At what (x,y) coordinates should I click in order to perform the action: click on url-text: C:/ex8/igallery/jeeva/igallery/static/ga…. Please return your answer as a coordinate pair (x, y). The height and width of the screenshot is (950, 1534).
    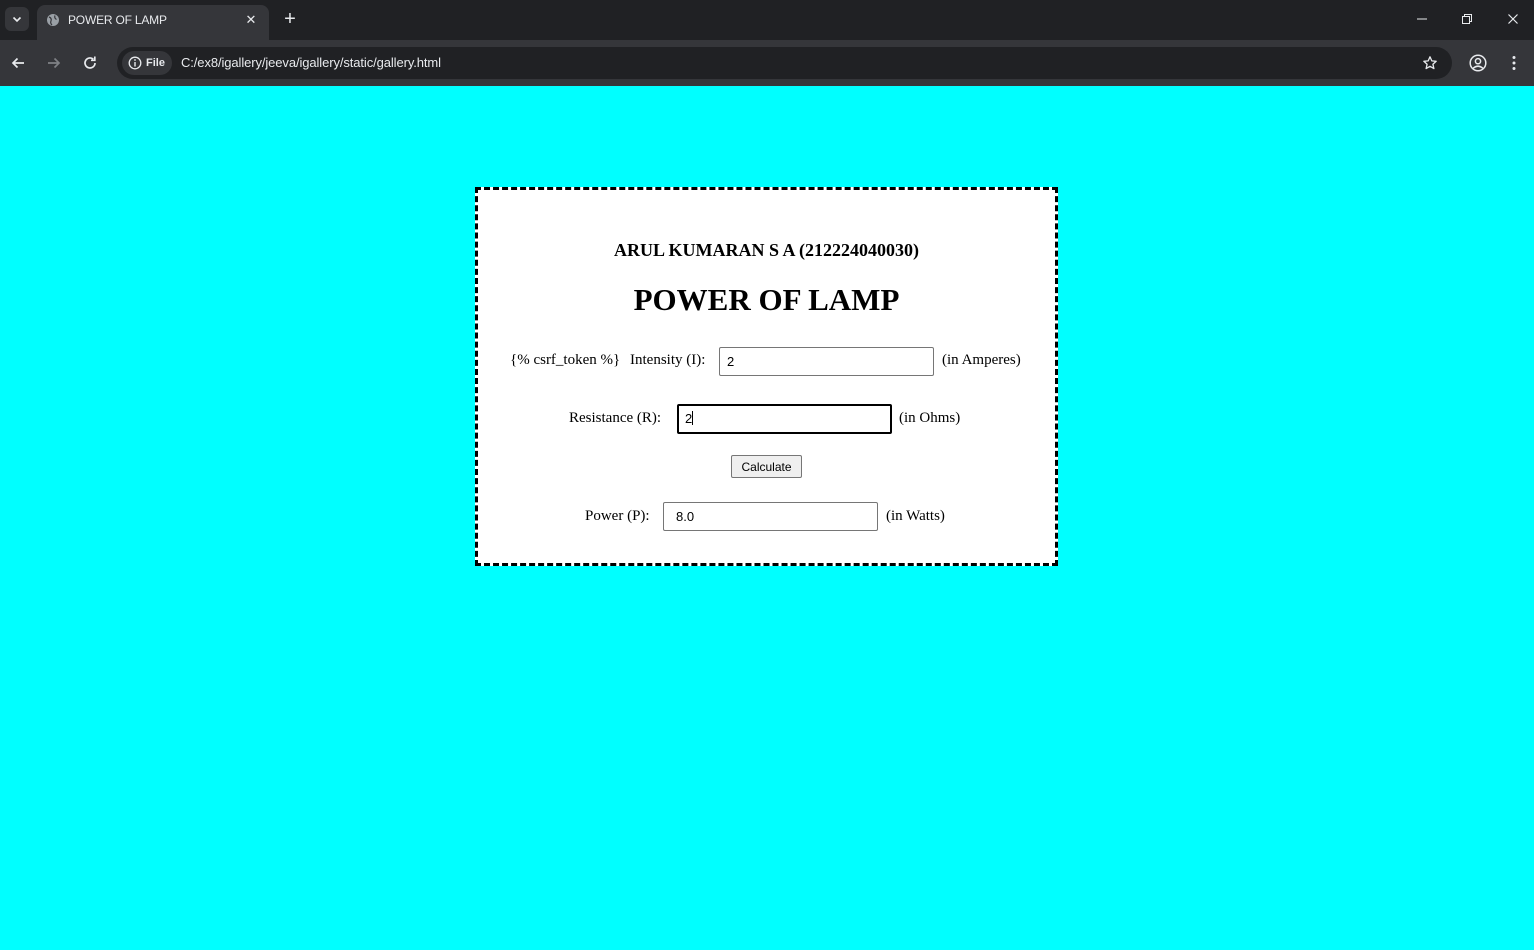
    Looking at the image, I should click on (311, 62).